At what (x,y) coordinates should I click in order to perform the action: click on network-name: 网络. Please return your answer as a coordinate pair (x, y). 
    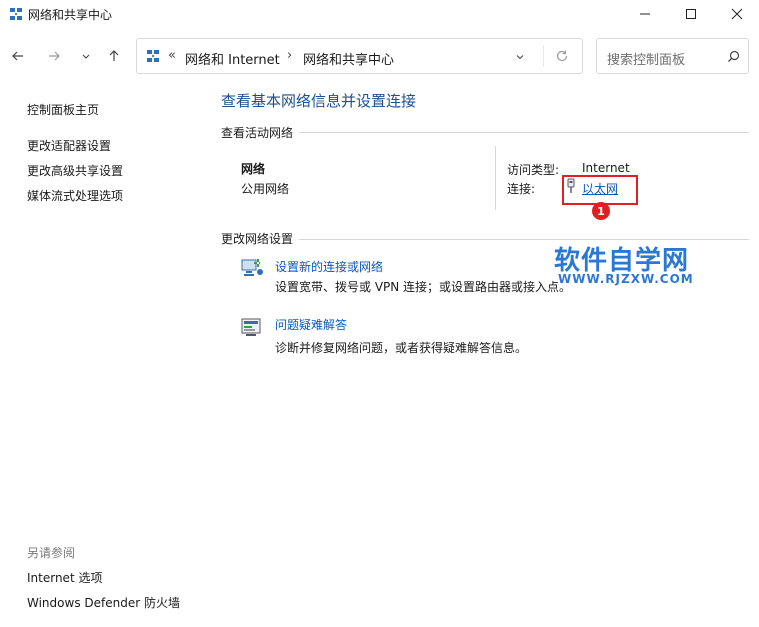
    Looking at the image, I should click on (253, 169).